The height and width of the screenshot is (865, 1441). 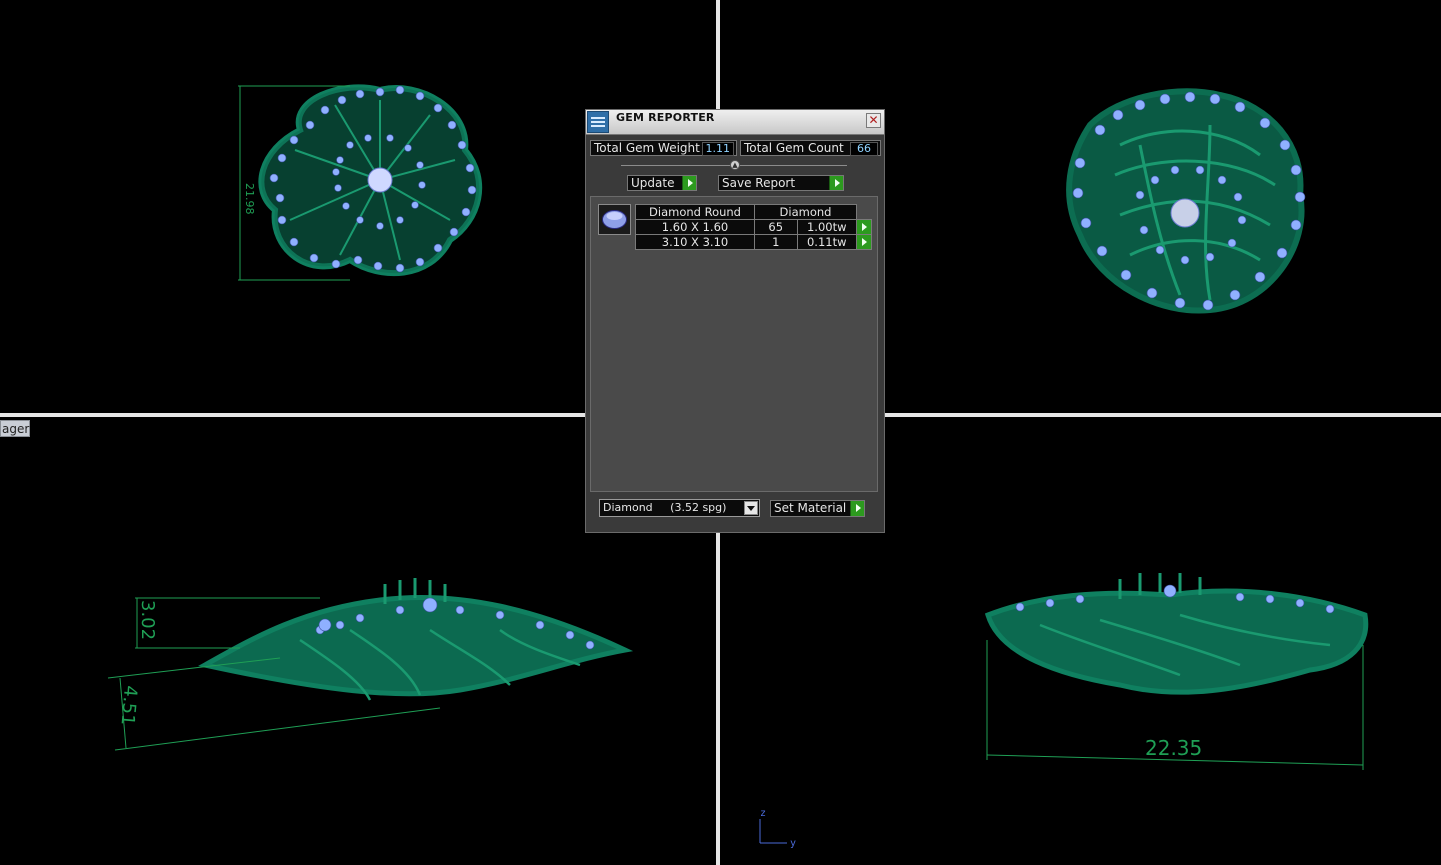 What do you see at coordinates (751, 508) in the screenshot?
I see `chevron-down-icon` at bounding box center [751, 508].